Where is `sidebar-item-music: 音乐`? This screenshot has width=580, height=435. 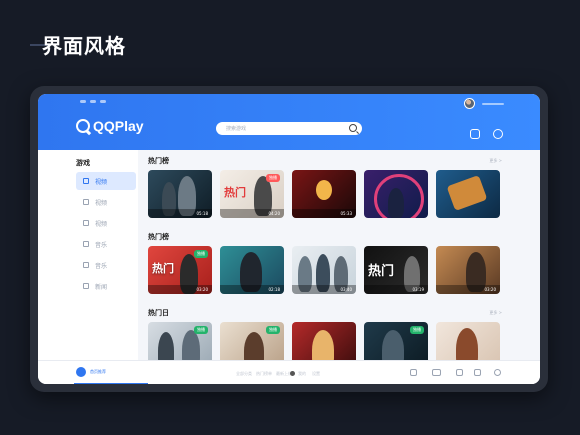
sidebar-item-music: 音乐 is located at coordinates (106, 244).